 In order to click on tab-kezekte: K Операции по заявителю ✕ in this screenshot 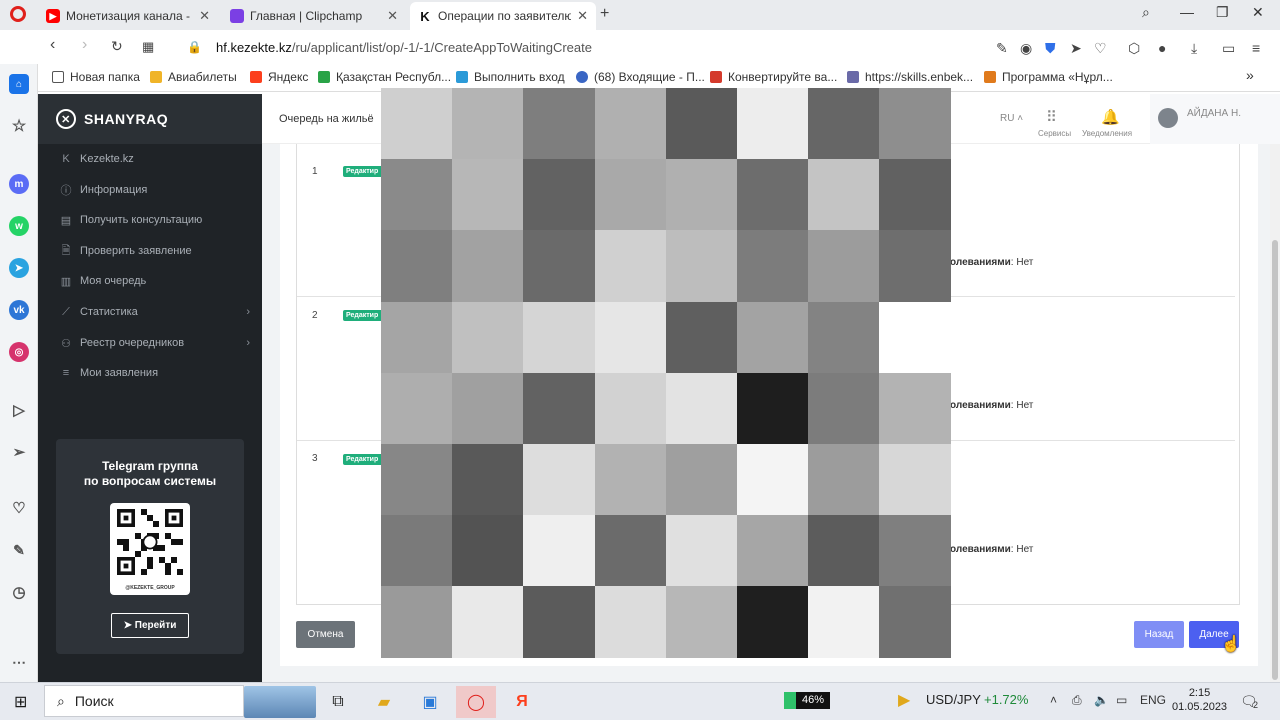, I will do `click(503, 16)`.